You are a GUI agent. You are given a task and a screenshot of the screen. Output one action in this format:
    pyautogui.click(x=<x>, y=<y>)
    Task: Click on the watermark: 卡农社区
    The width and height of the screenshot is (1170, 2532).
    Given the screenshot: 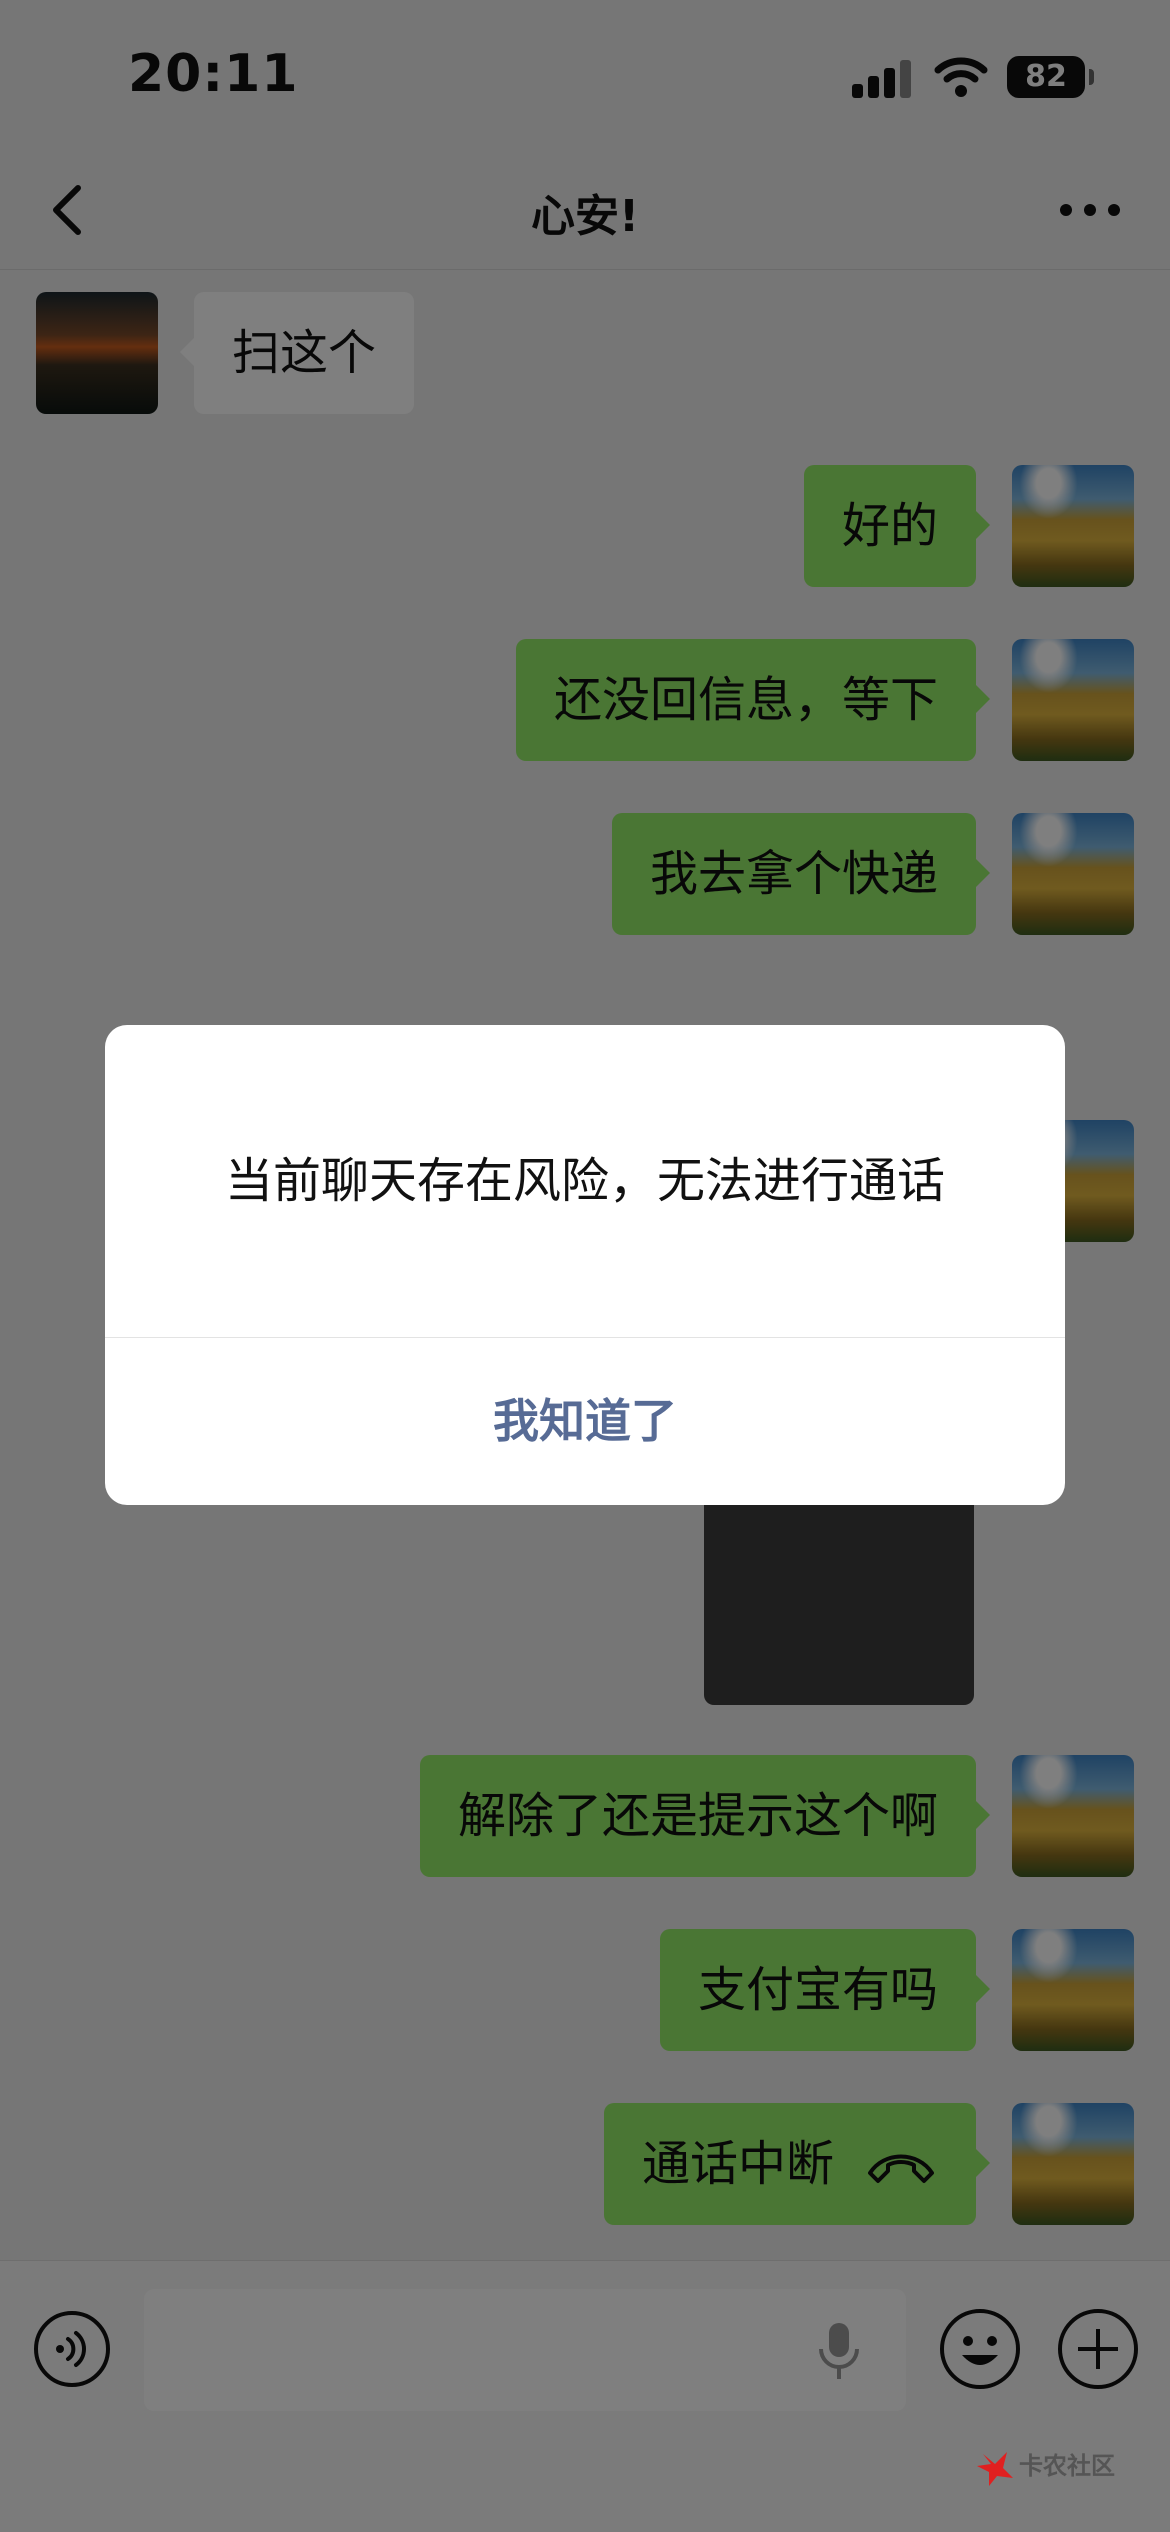 What is the action you would take?
    pyautogui.click(x=1065, y=2470)
    